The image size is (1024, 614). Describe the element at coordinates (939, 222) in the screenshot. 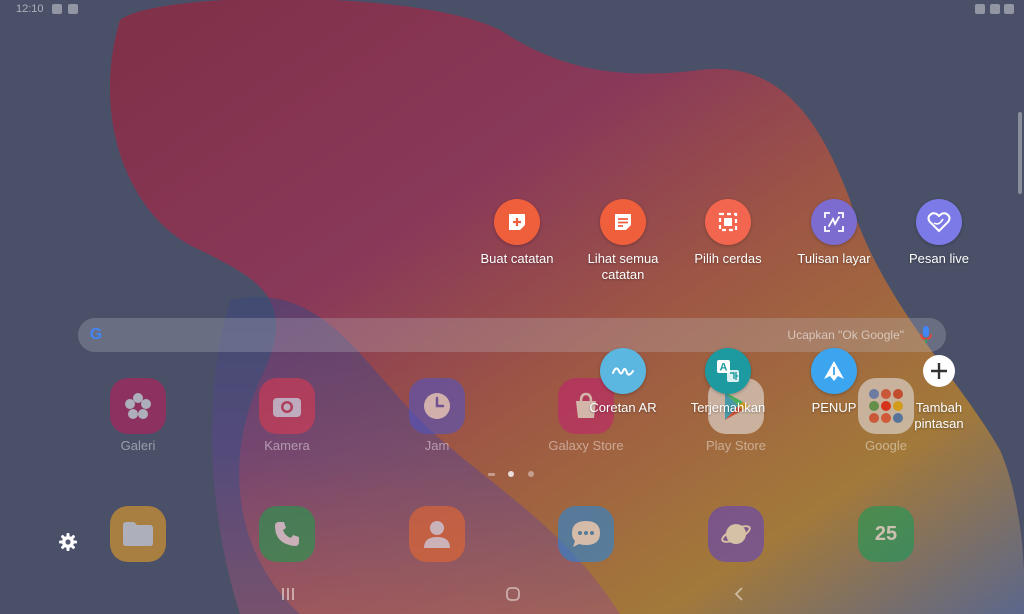

I see `live-message-icon` at that location.